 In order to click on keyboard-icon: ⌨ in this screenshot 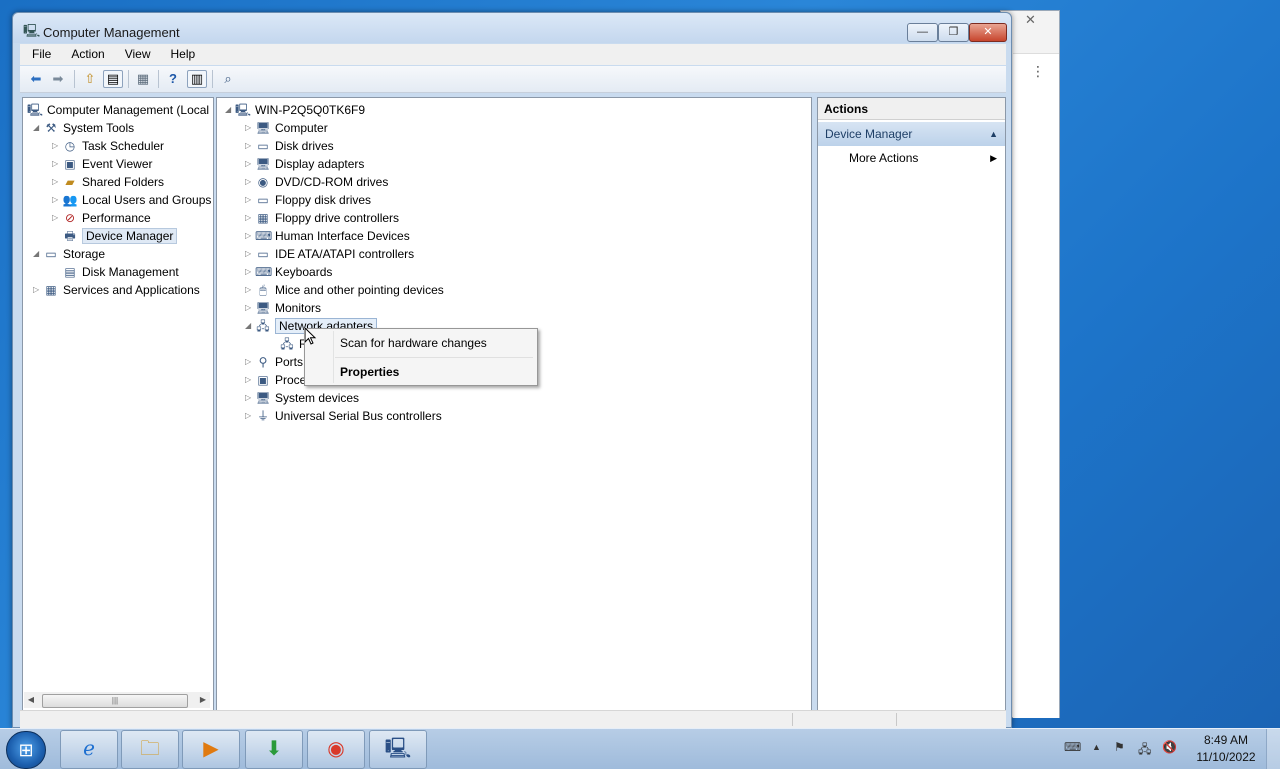, I will do `click(1072, 747)`.